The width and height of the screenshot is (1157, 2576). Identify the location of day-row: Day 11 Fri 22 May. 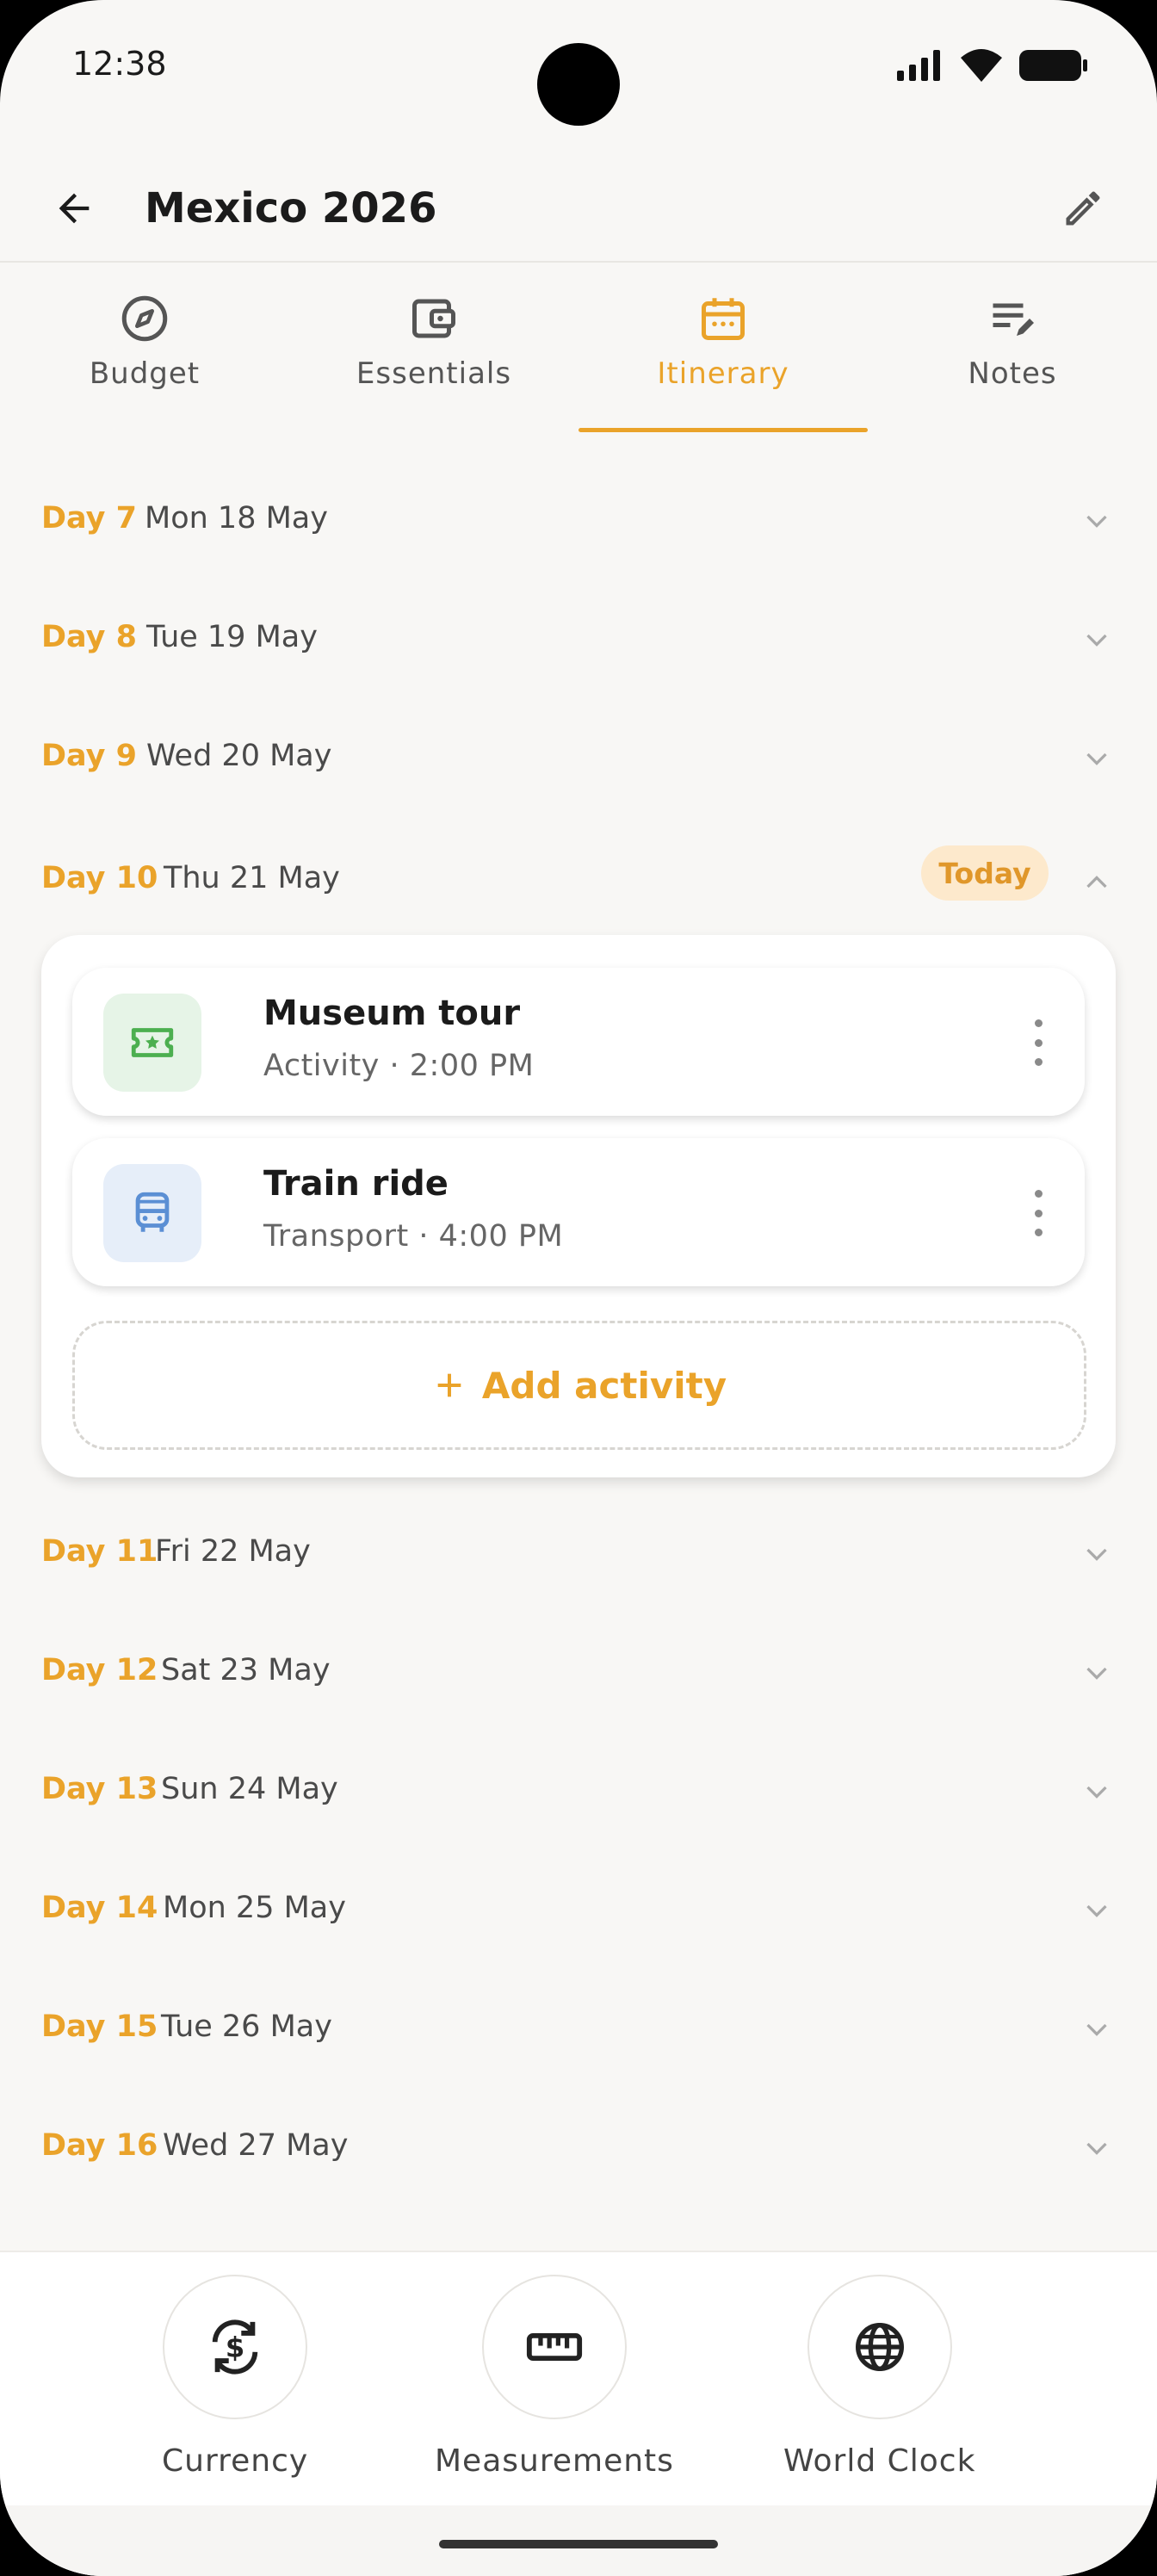
(579, 1555).